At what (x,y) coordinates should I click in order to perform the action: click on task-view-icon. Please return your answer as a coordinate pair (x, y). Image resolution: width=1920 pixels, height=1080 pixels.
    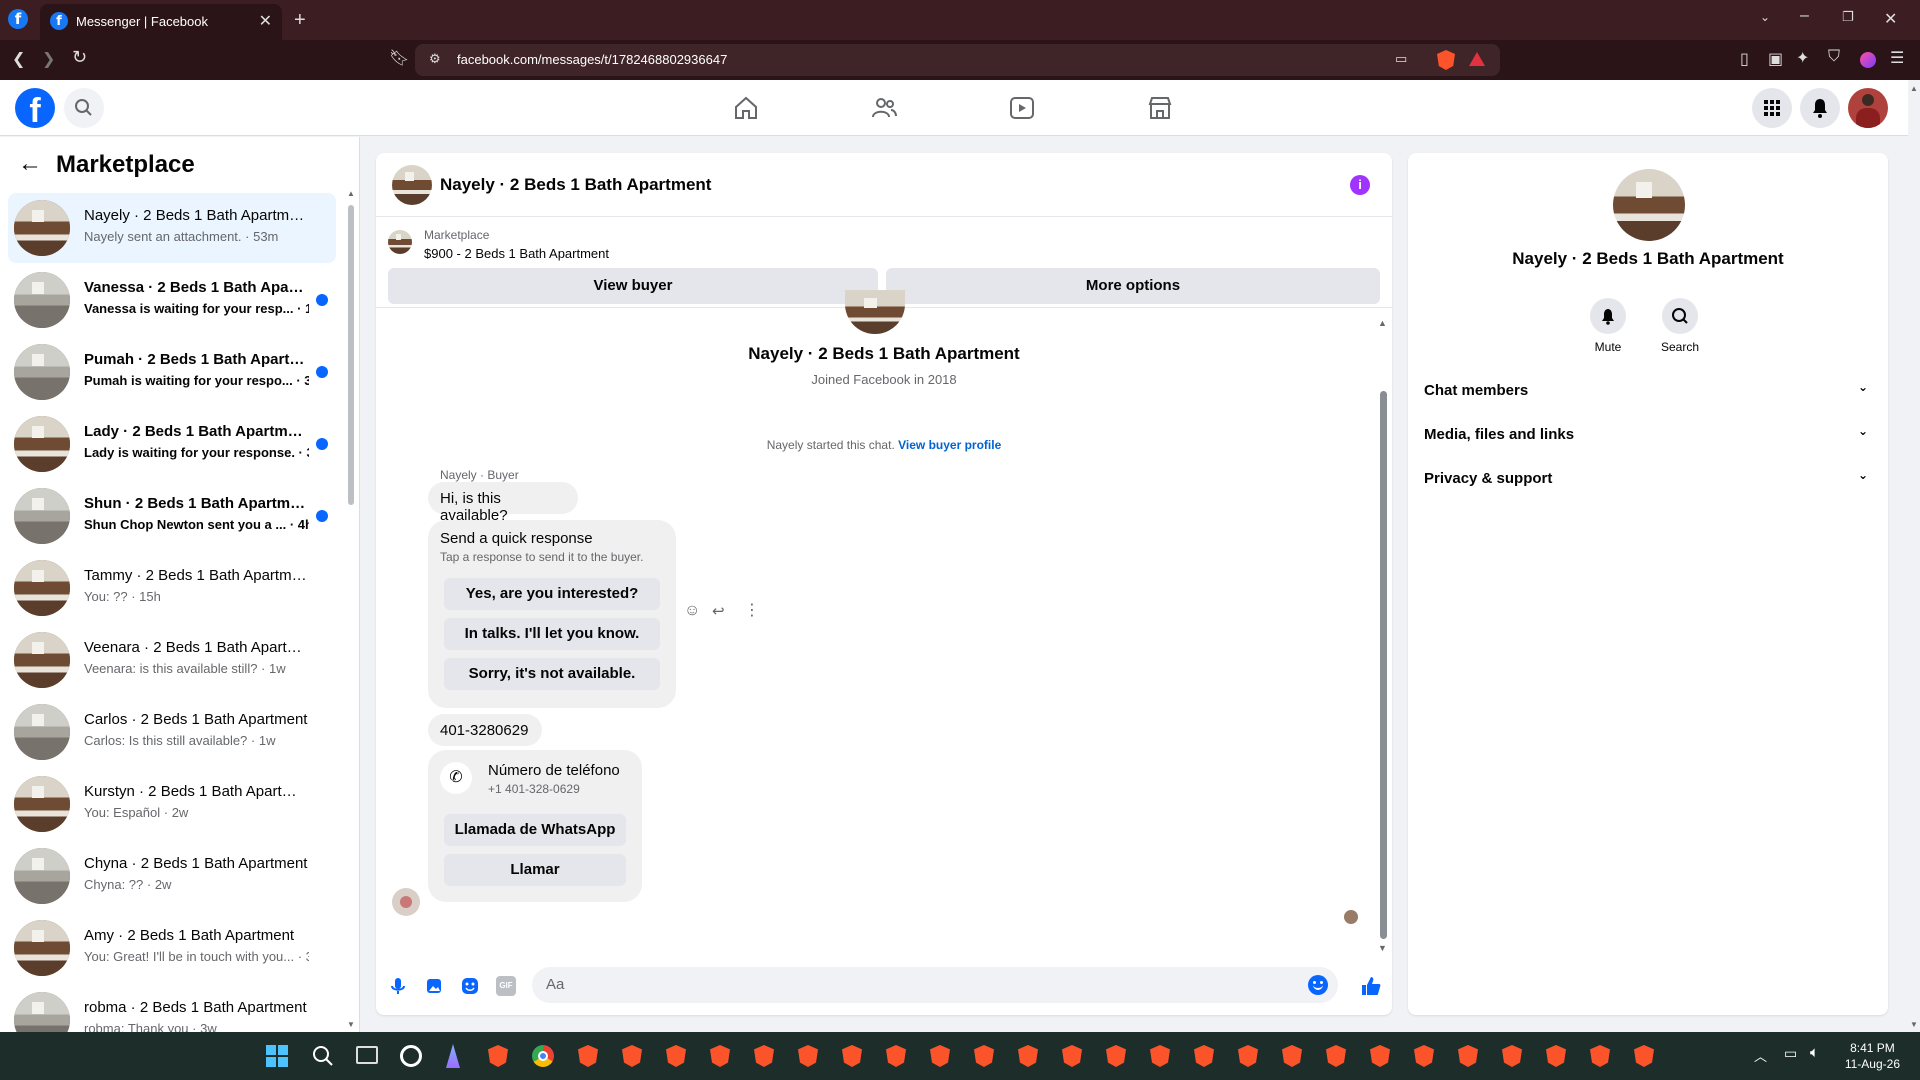
    Looking at the image, I should click on (367, 1055).